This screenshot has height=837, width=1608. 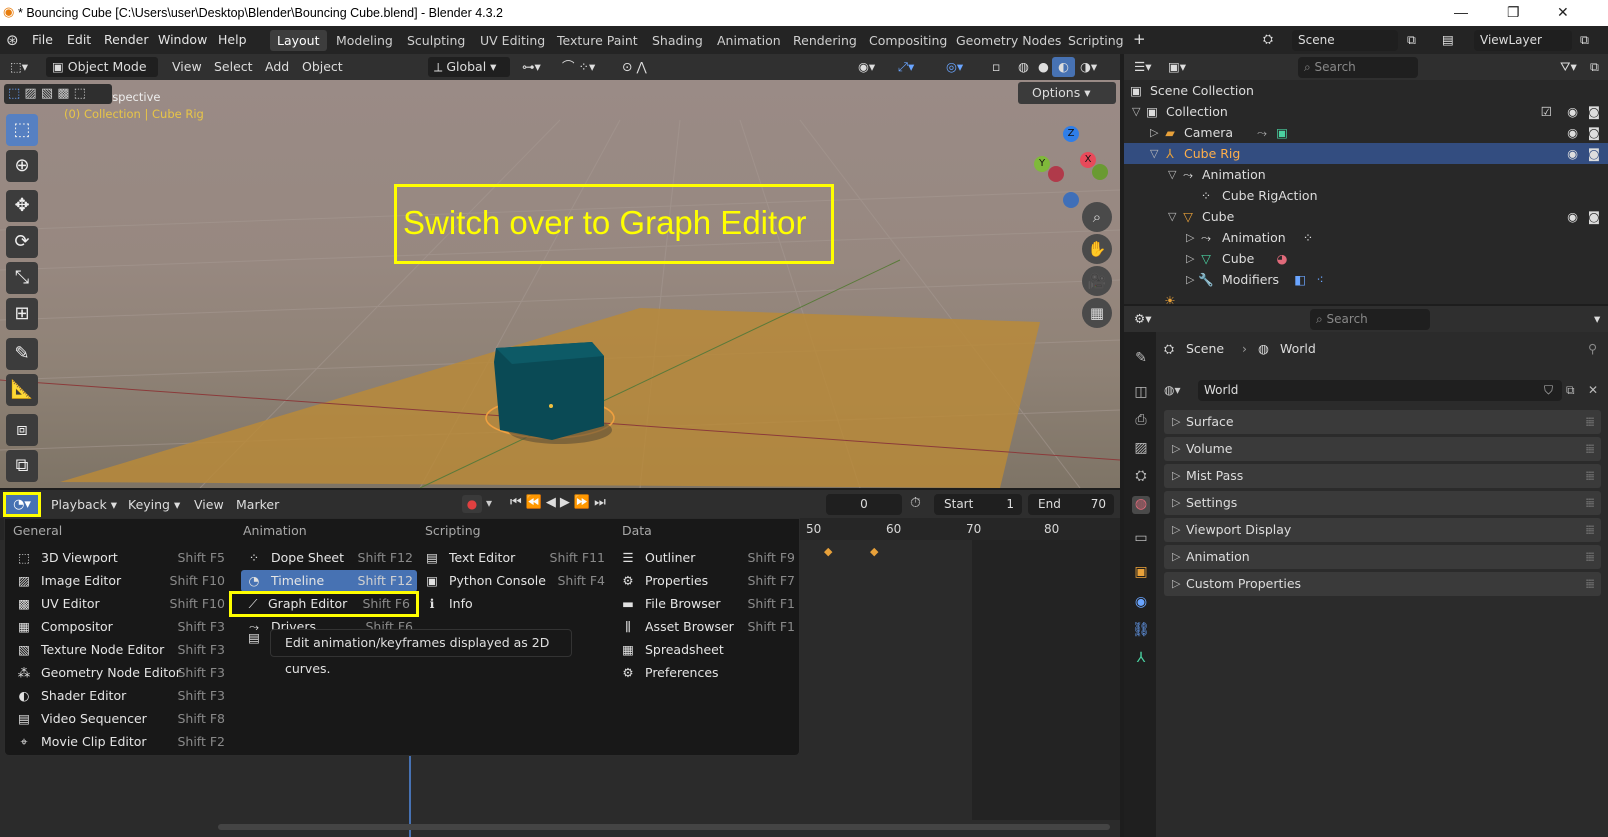 What do you see at coordinates (1358, 67) in the screenshot?
I see `outliner-search-input: ⌕ Search` at bounding box center [1358, 67].